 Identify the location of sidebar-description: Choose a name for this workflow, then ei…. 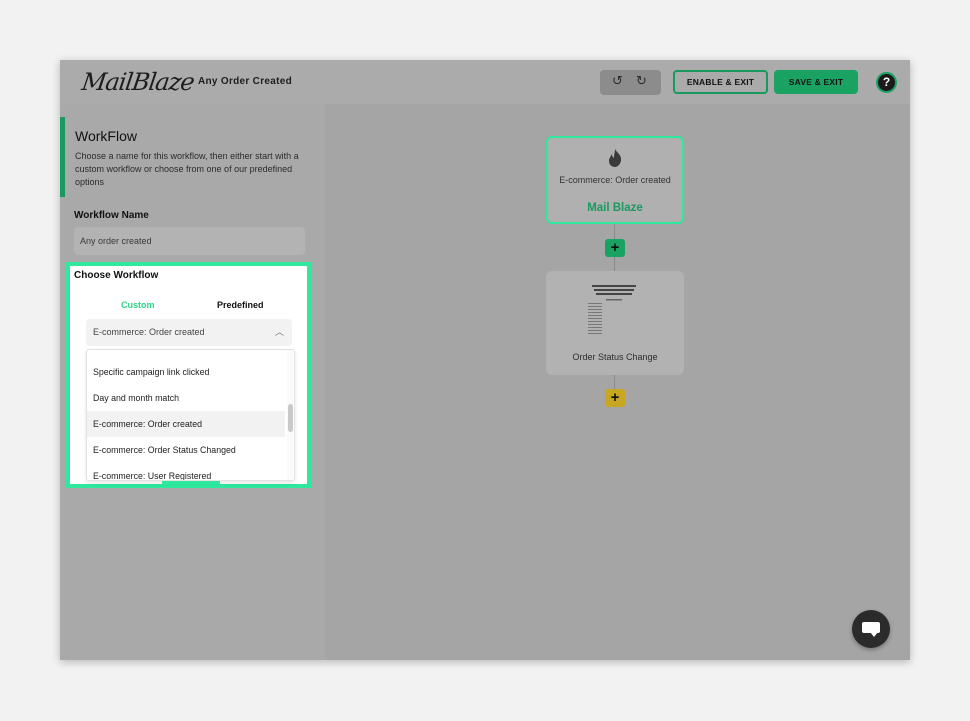
(187, 169).